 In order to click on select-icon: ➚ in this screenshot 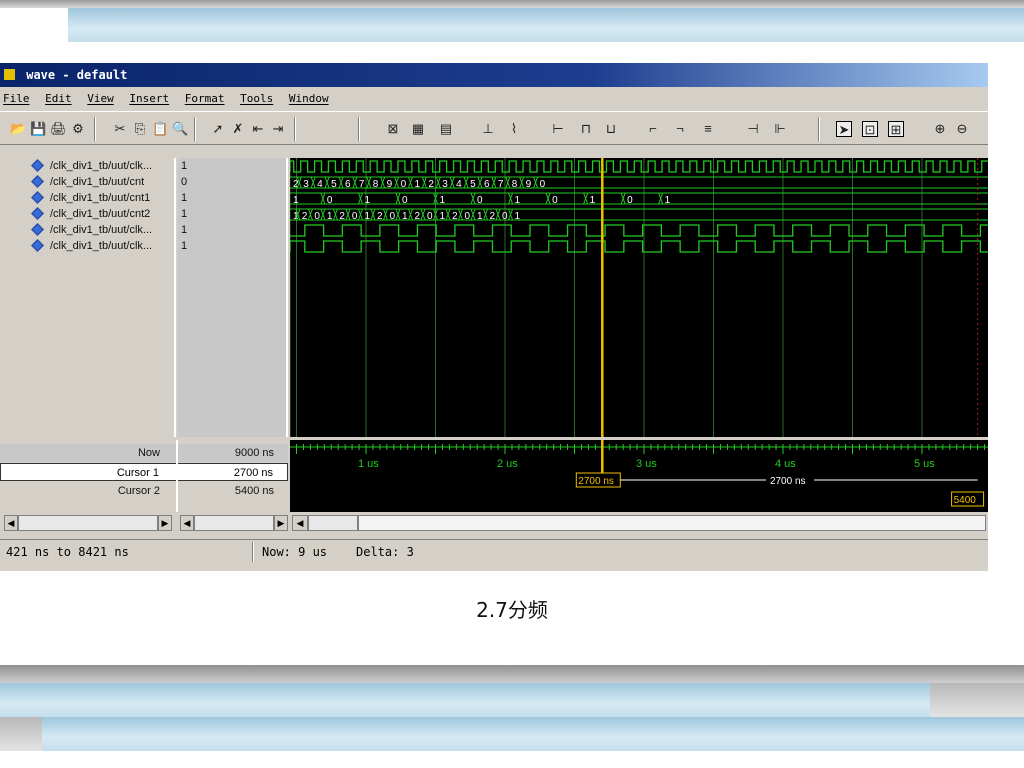, I will do `click(218, 129)`.